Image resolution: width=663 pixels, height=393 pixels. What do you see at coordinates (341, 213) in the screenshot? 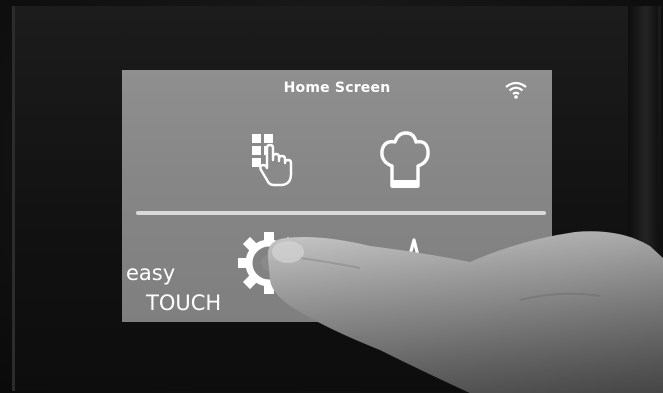
I see `screen-divider` at bounding box center [341, 213].